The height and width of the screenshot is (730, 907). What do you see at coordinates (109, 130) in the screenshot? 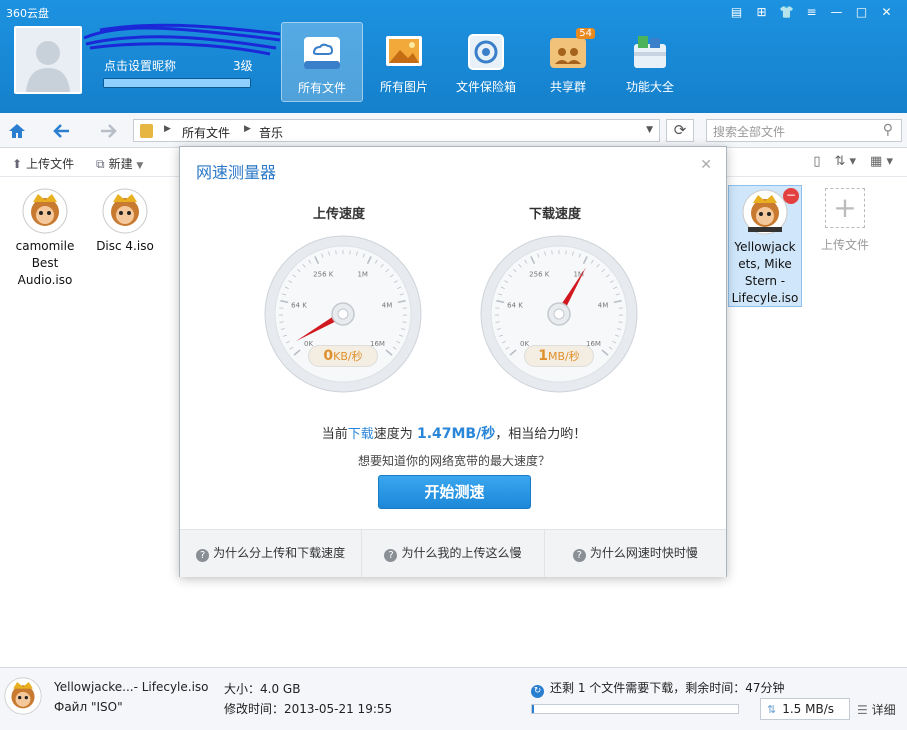
I see `forward-button` at bounding box center [109, 130].